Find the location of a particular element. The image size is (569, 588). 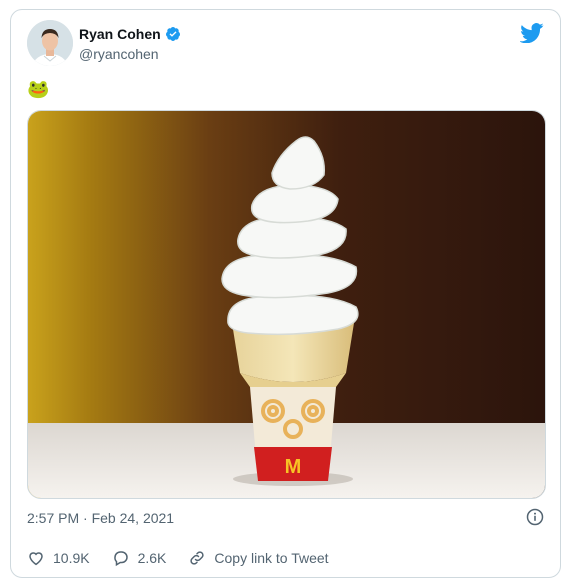

twitter-bird-icon is located at coordinates (531, 33).